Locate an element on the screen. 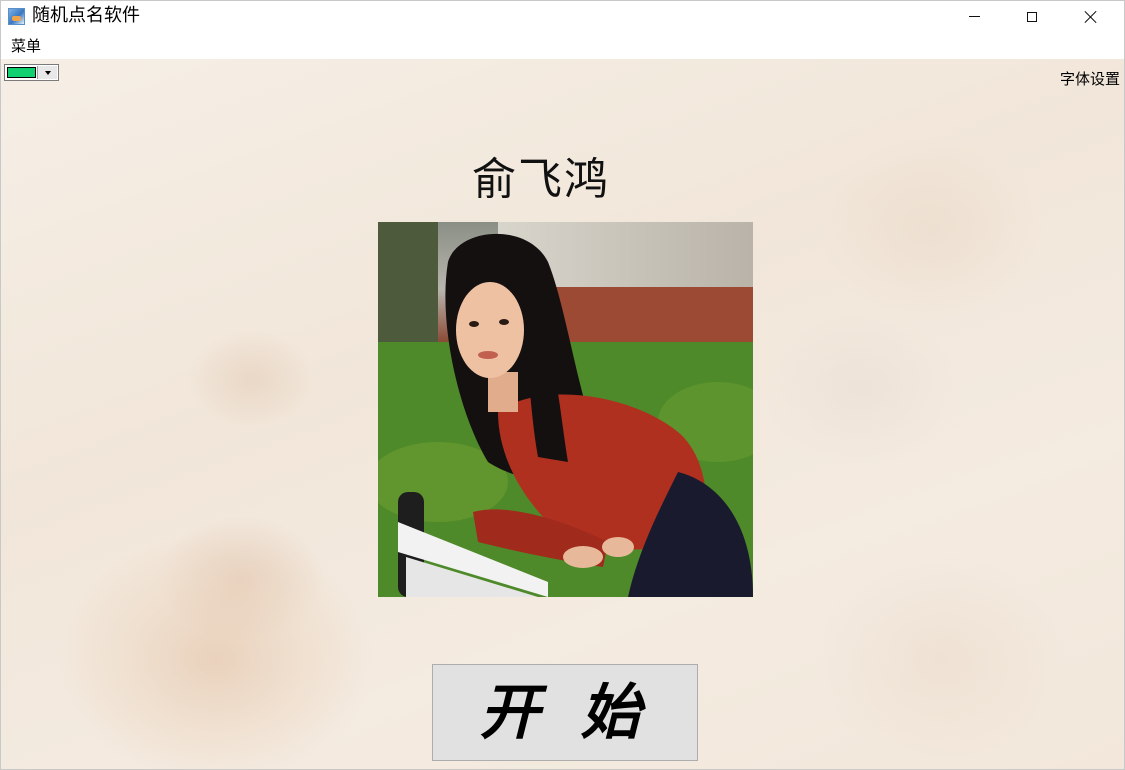 Image resolution: width=1125 pixels, height=770 pixels. maximize-icon is located at coordinates (1032, 16).